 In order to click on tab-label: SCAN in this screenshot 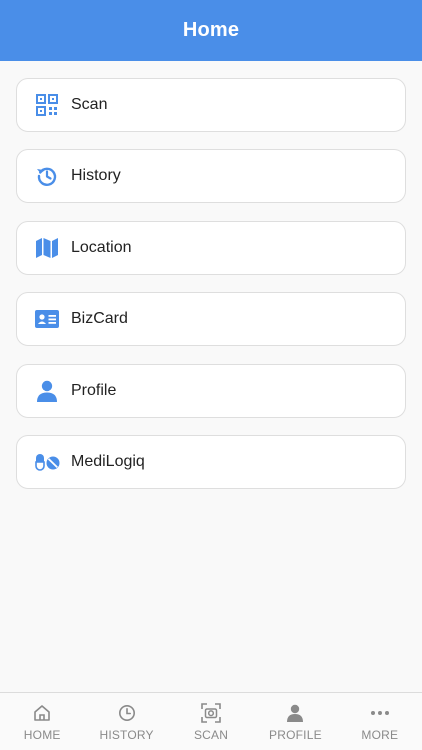, I will do `click(211, 735)`.